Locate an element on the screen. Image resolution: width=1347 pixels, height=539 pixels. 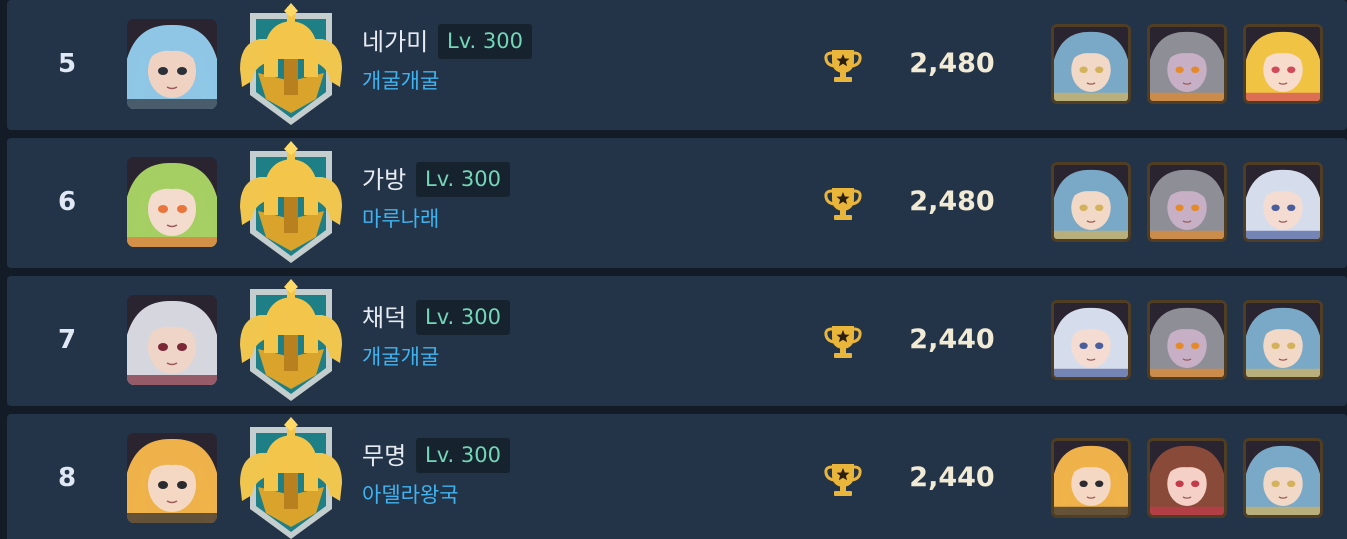
guild-name: 아델라왕국 is located at coordinates (410, 494).